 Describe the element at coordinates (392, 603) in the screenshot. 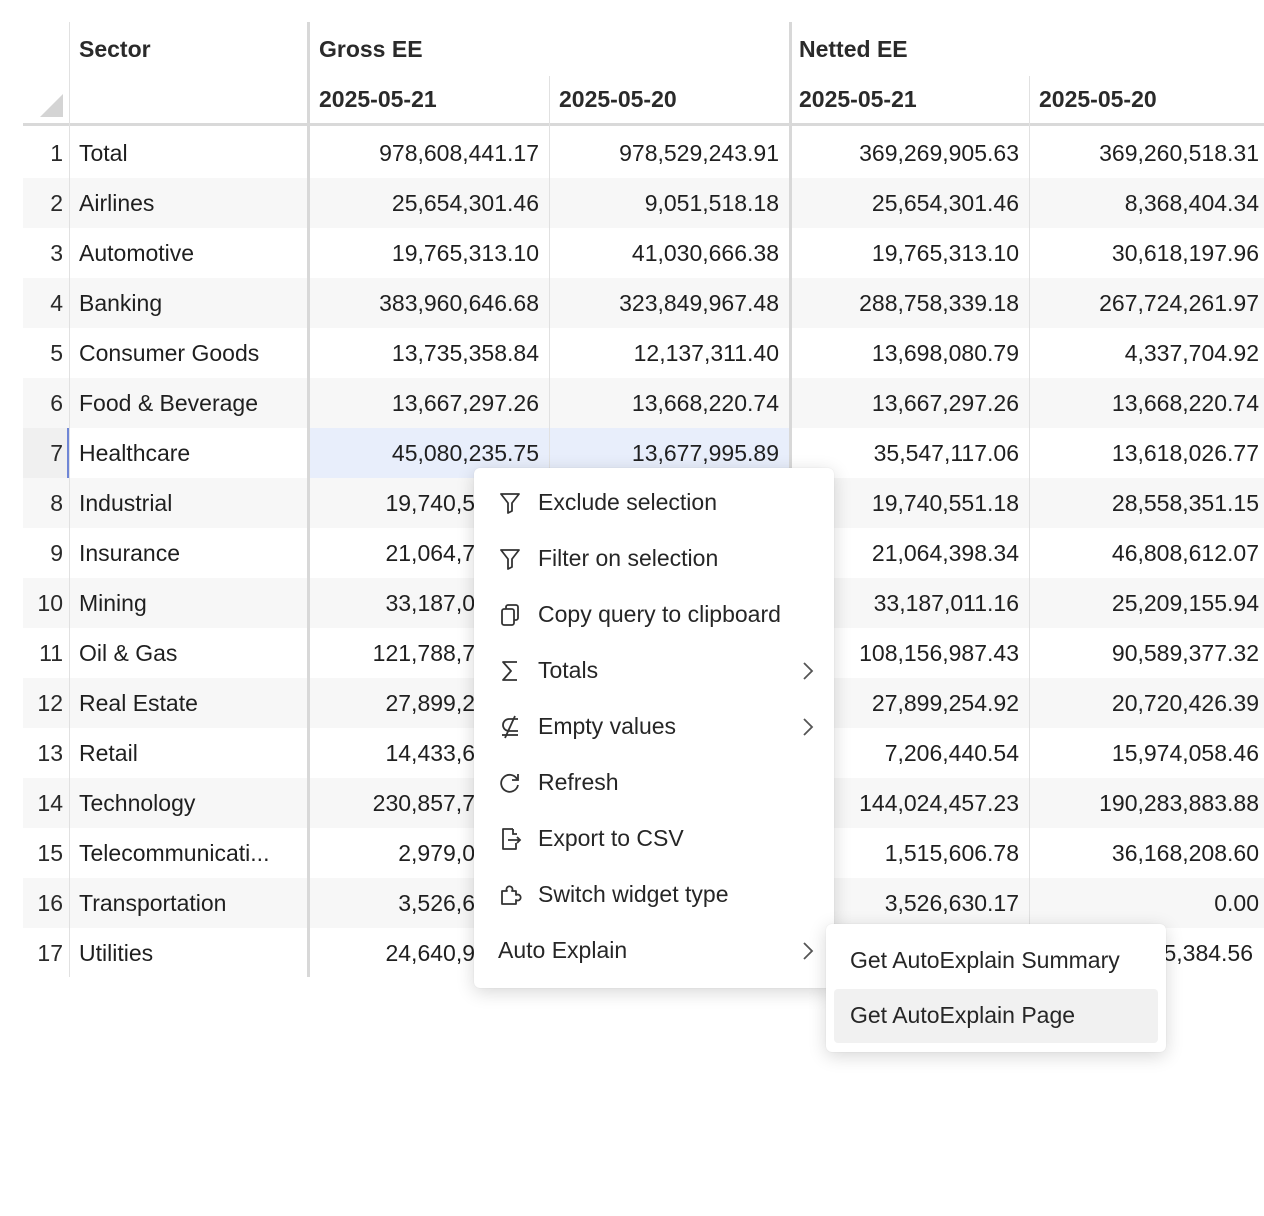

I see `value-cell-gross-ee-2025-05-21: 33,187,0` at that location.